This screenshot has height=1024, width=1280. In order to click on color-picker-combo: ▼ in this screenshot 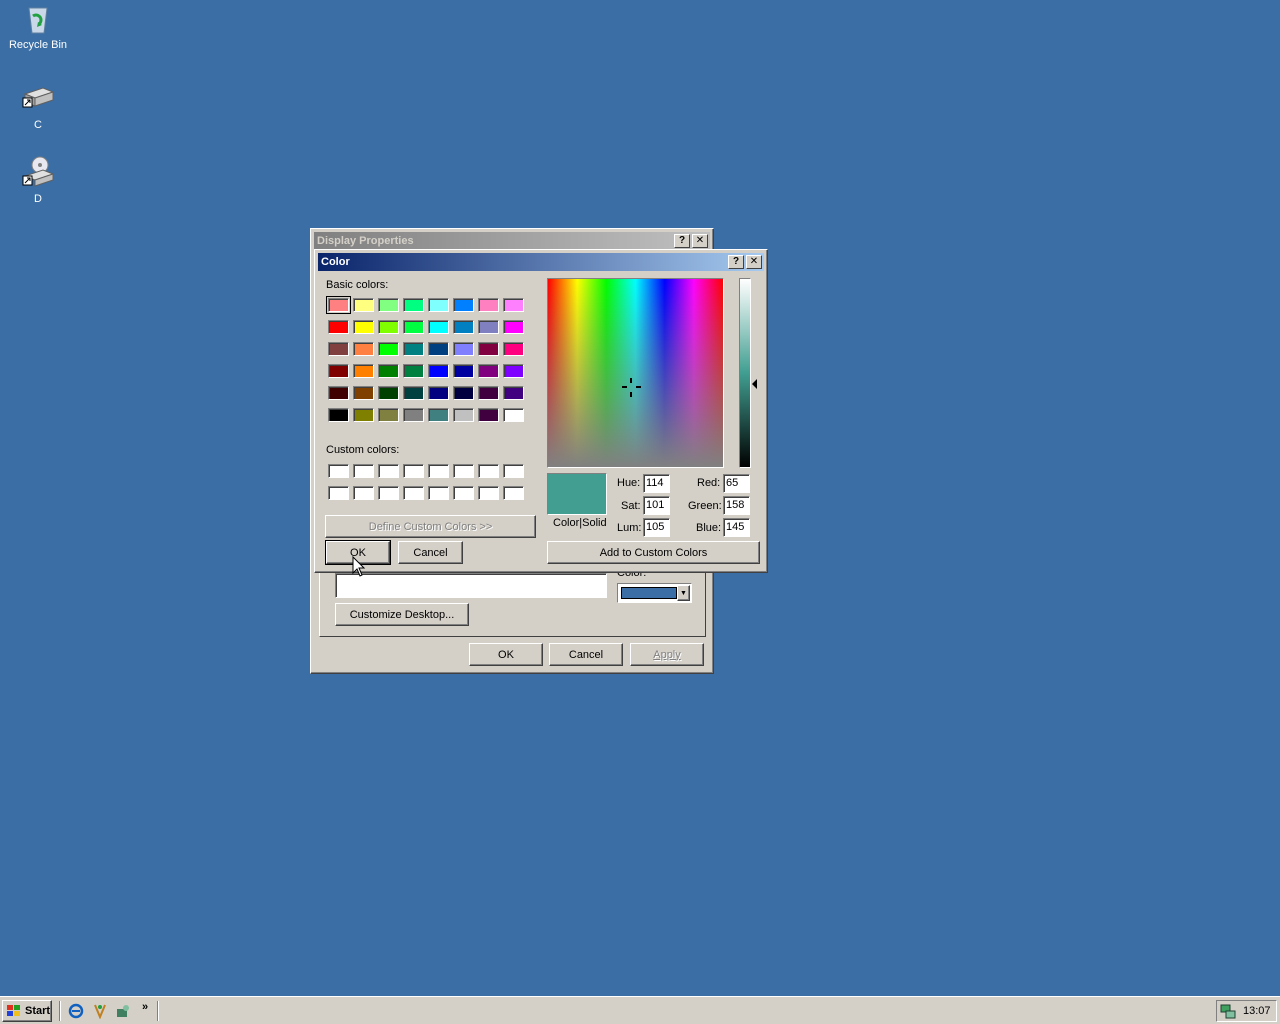, I will do `click(654, 593)`.